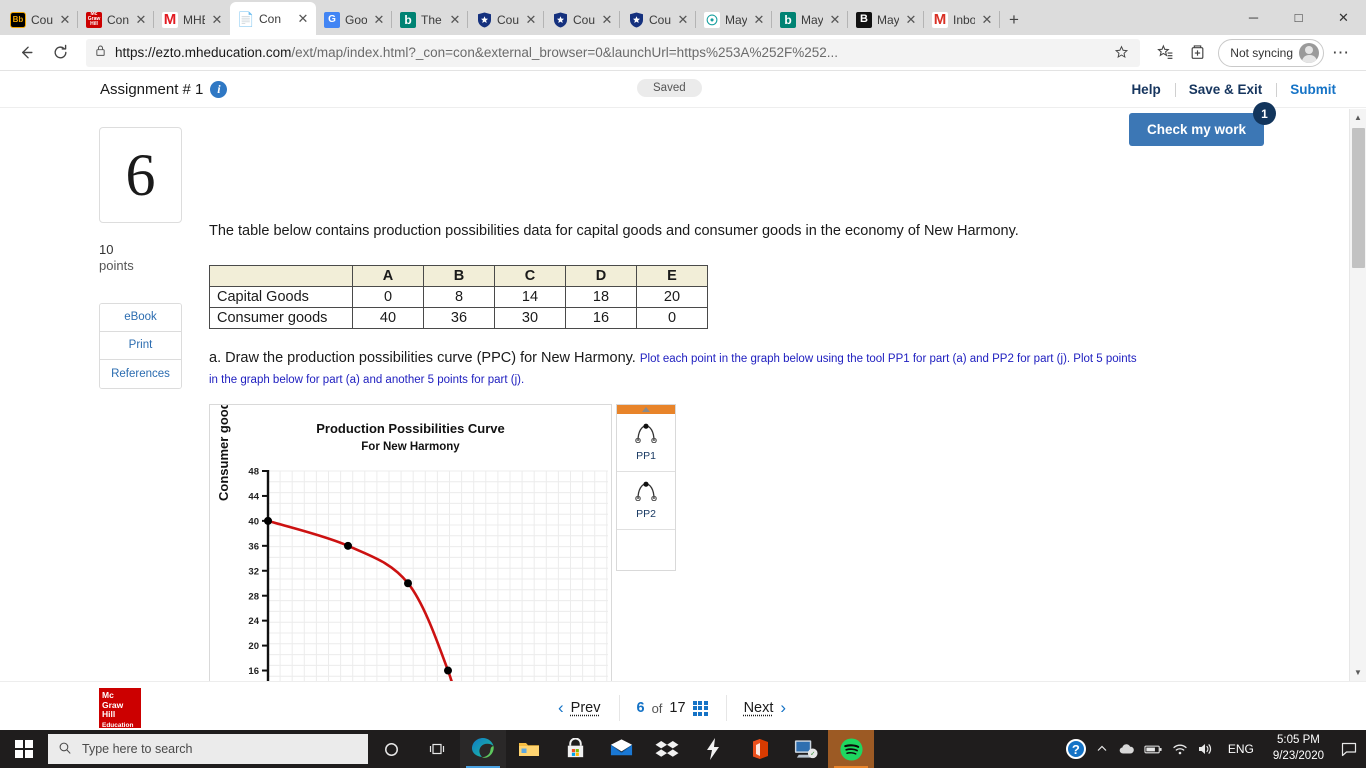  Describe the element at coordinates (765, 708) in the screenshot. I see `next-button: Next ›` at that location.